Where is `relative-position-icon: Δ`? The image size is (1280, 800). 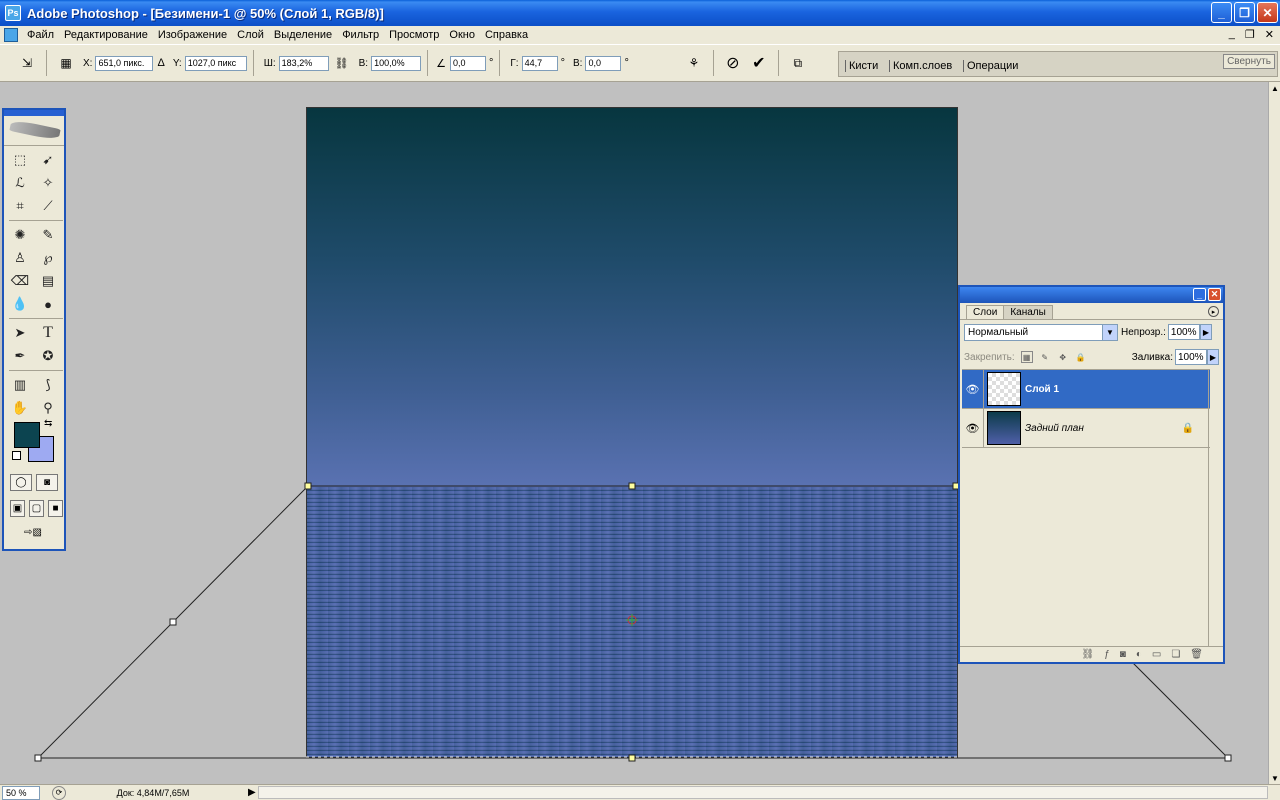 relative-position-icon: Δ is located at coordinates (160, 63).